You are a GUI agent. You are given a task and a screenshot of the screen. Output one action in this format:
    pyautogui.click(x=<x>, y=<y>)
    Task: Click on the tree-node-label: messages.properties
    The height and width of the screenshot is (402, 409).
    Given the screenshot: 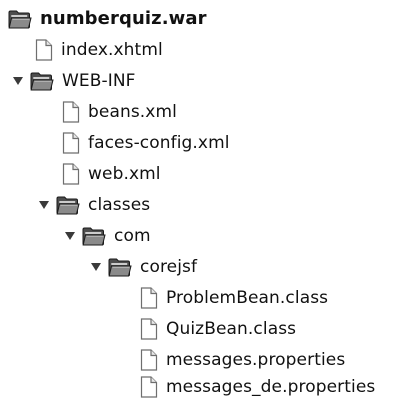 What is the action you would take?
    pyautogui.click(x=256, y=359)
    